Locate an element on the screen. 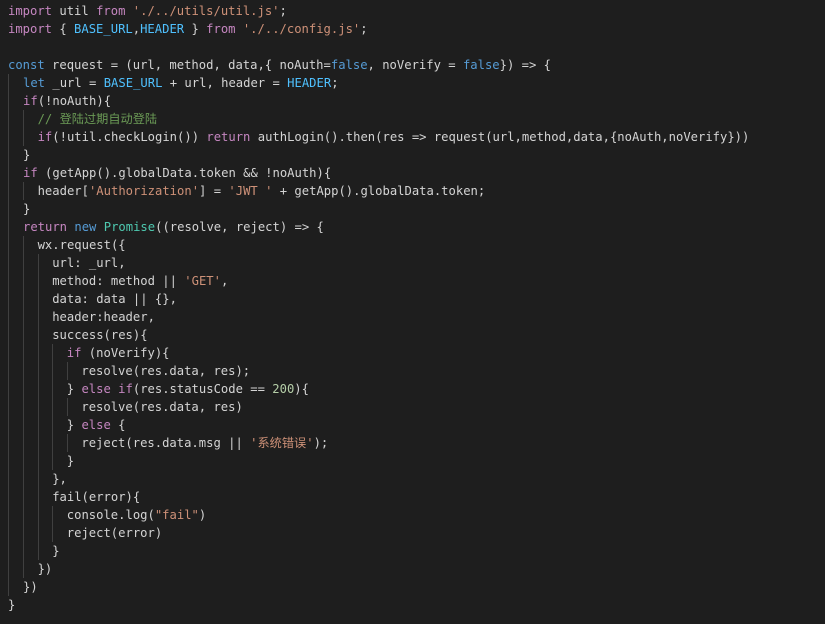  code-token-plain: ){ is located at coordinates (301, 389).